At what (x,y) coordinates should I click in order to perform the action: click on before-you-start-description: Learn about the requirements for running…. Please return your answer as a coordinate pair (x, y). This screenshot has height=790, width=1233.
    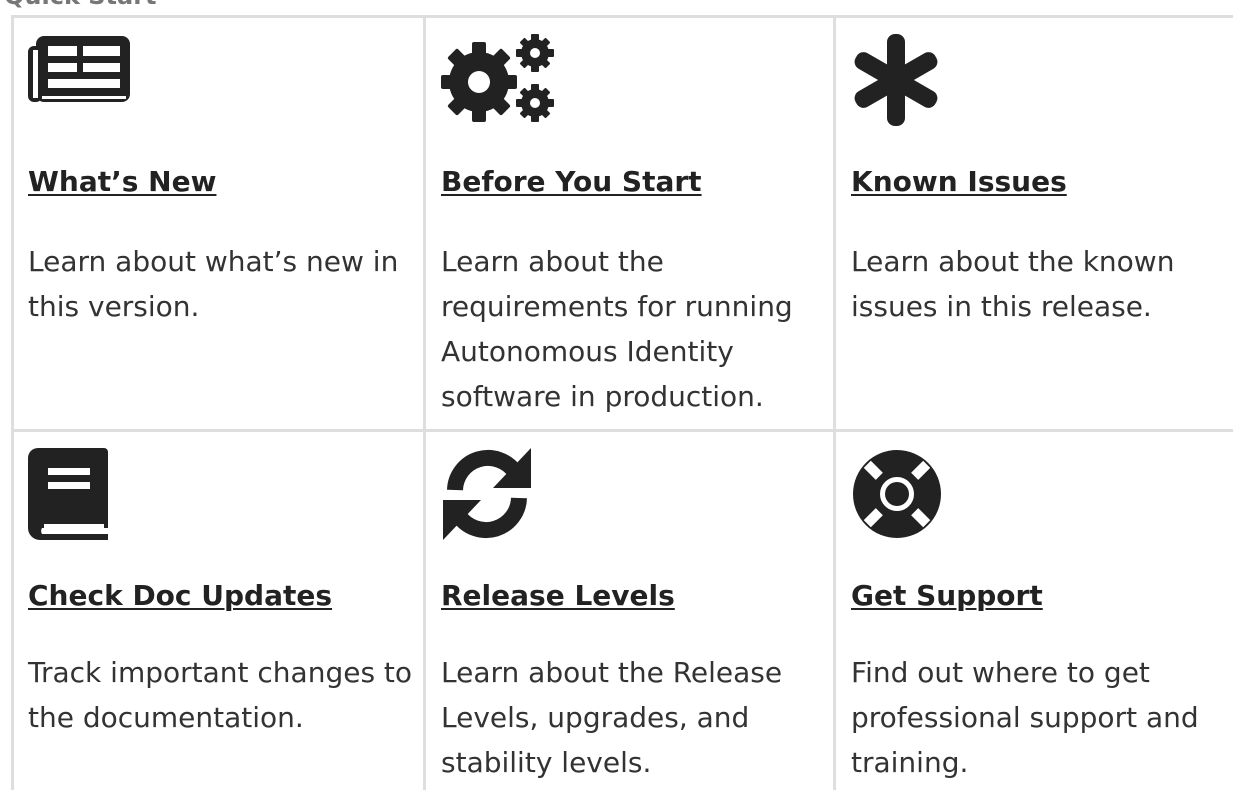
    Looking at the image, I should click on (617, 329).